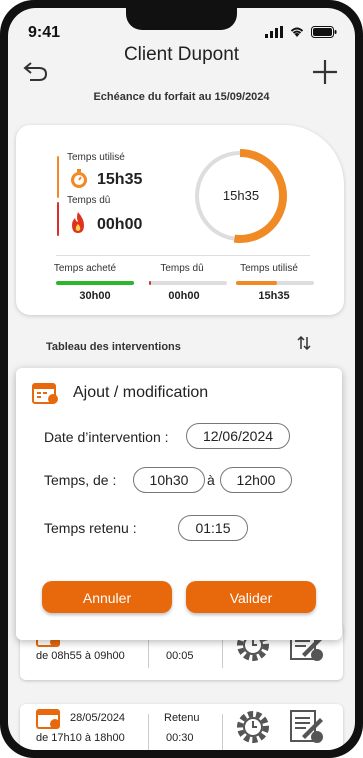  I want to click on plus-icon, so click(325, 72).